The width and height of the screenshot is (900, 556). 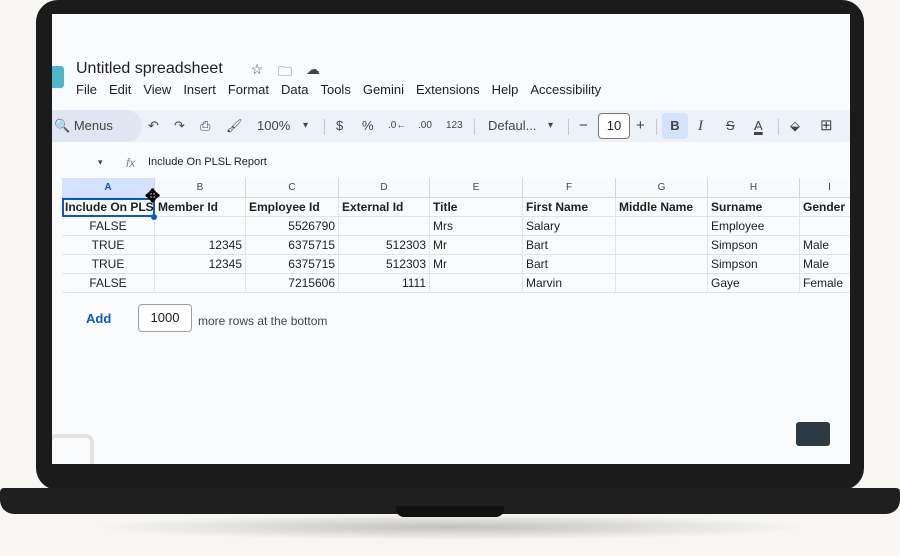 What do you see at coordinates (97, 126) in the screenshot?
I see `menus-search: 🔍 Menus` at bounding box center [97, 126].